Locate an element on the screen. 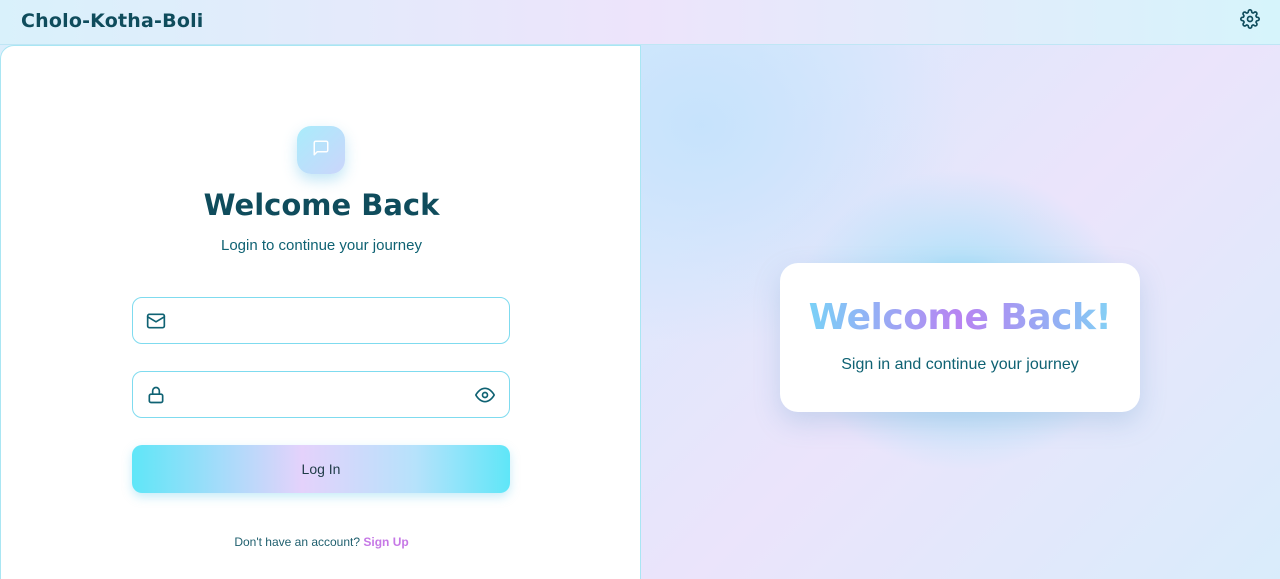 The width and height of the screenshot is (1280, 579). gear-icon is located at coordinates (1250, 21).